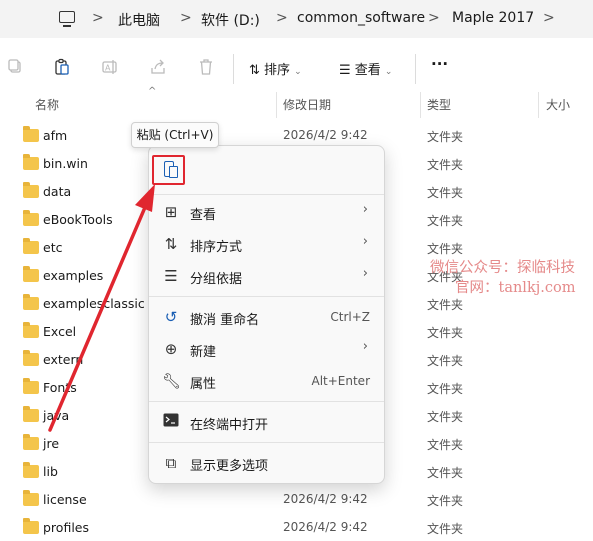  I want to click on menu-item-properties: 🔧︎ 属性 Alt+Enter, so click(266, 381).